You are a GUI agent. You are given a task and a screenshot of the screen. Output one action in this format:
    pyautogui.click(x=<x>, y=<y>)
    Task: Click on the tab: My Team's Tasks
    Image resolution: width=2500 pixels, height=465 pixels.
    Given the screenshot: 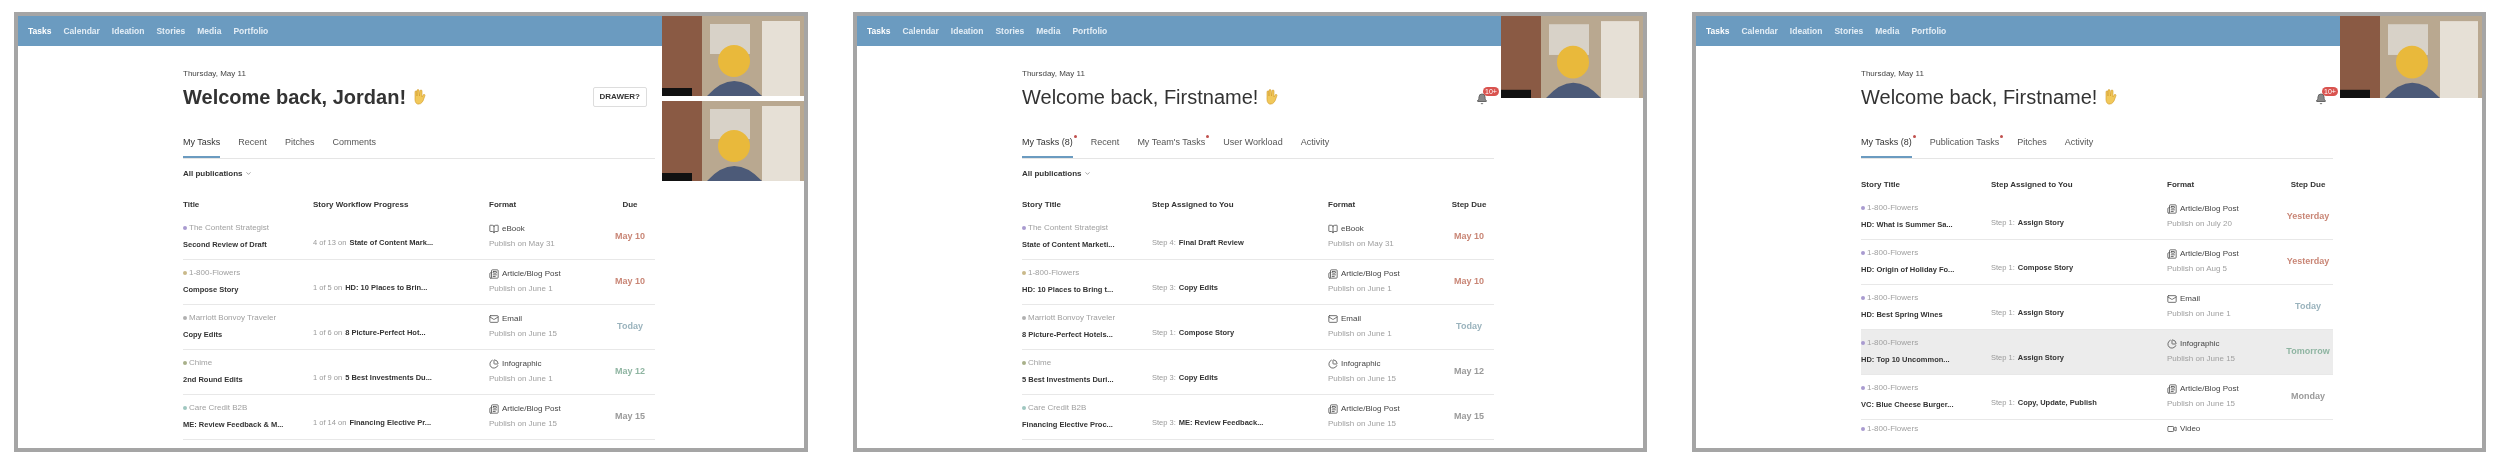 What is the action you would take?
    pyautogui.click(x=1171, y=147)
    